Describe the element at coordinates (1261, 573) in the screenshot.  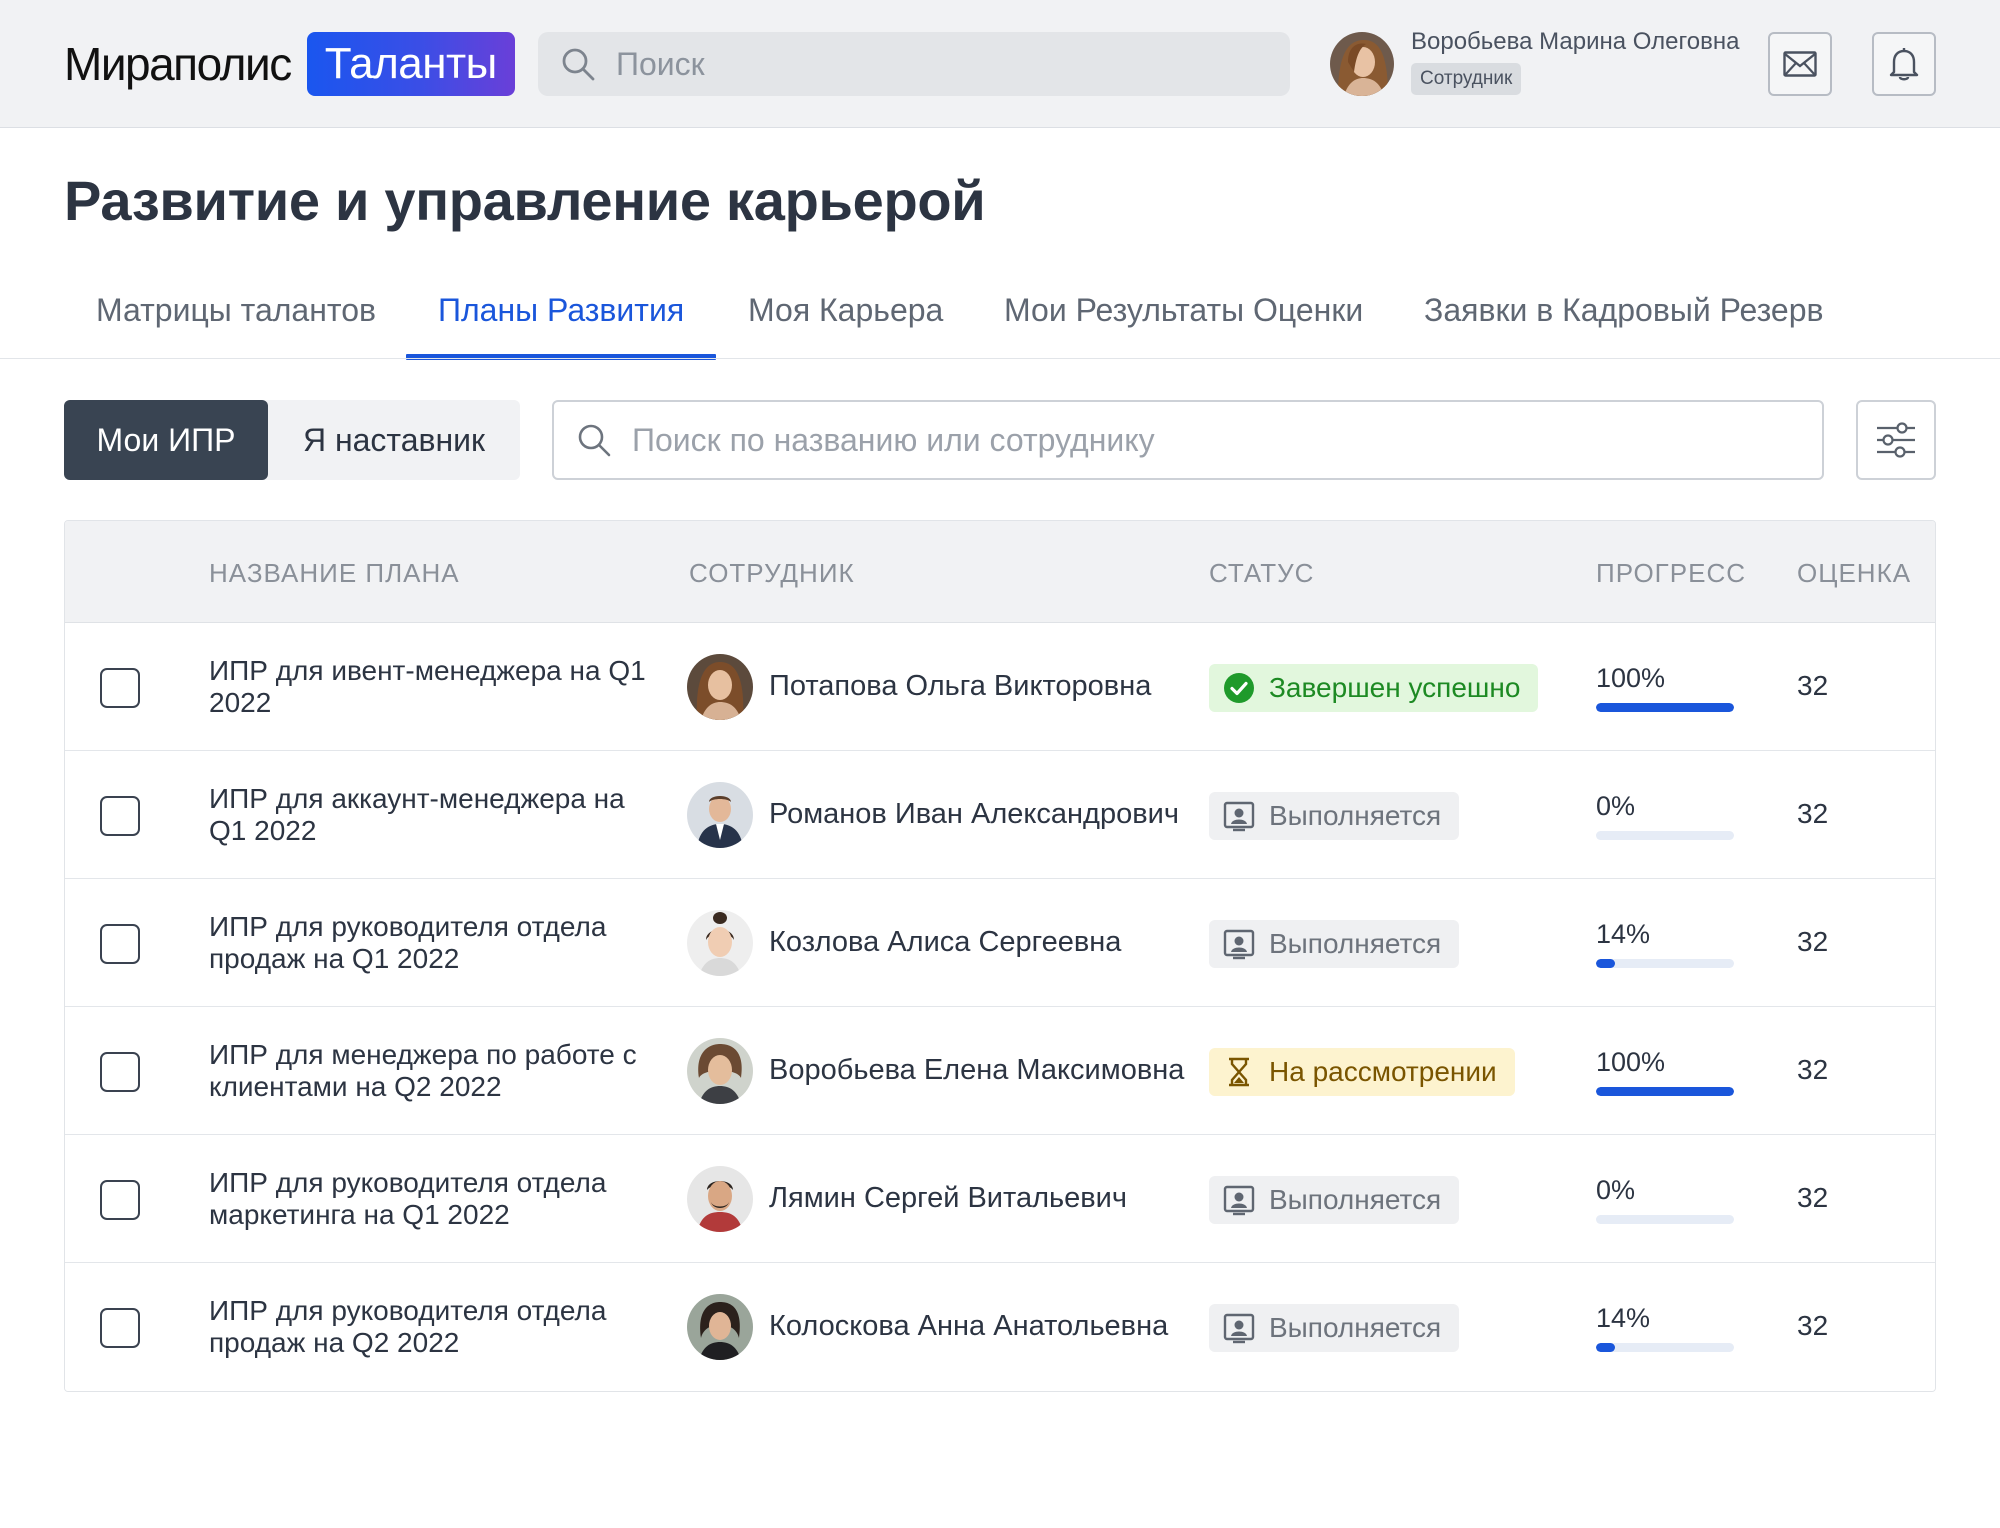
I see `column-status: СТАТУС` at that location.